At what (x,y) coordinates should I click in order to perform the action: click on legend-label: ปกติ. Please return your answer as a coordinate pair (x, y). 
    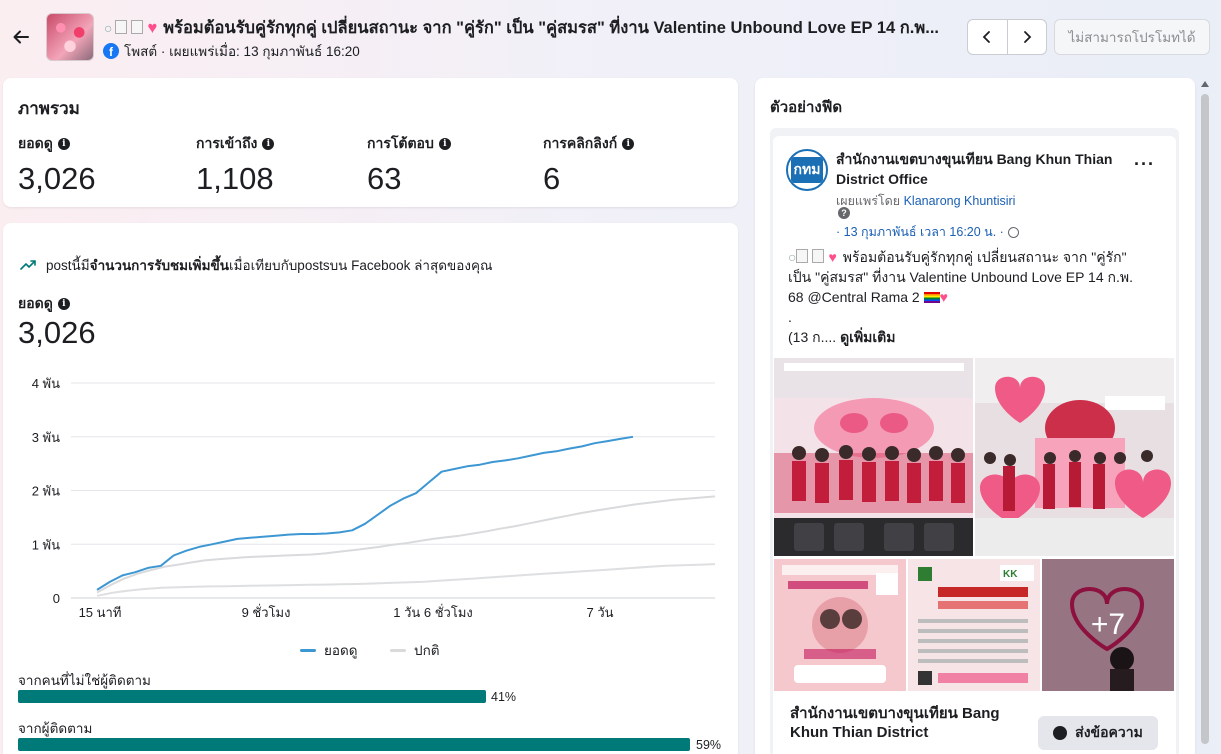
    Looking at the image, I should click on (427, 650).